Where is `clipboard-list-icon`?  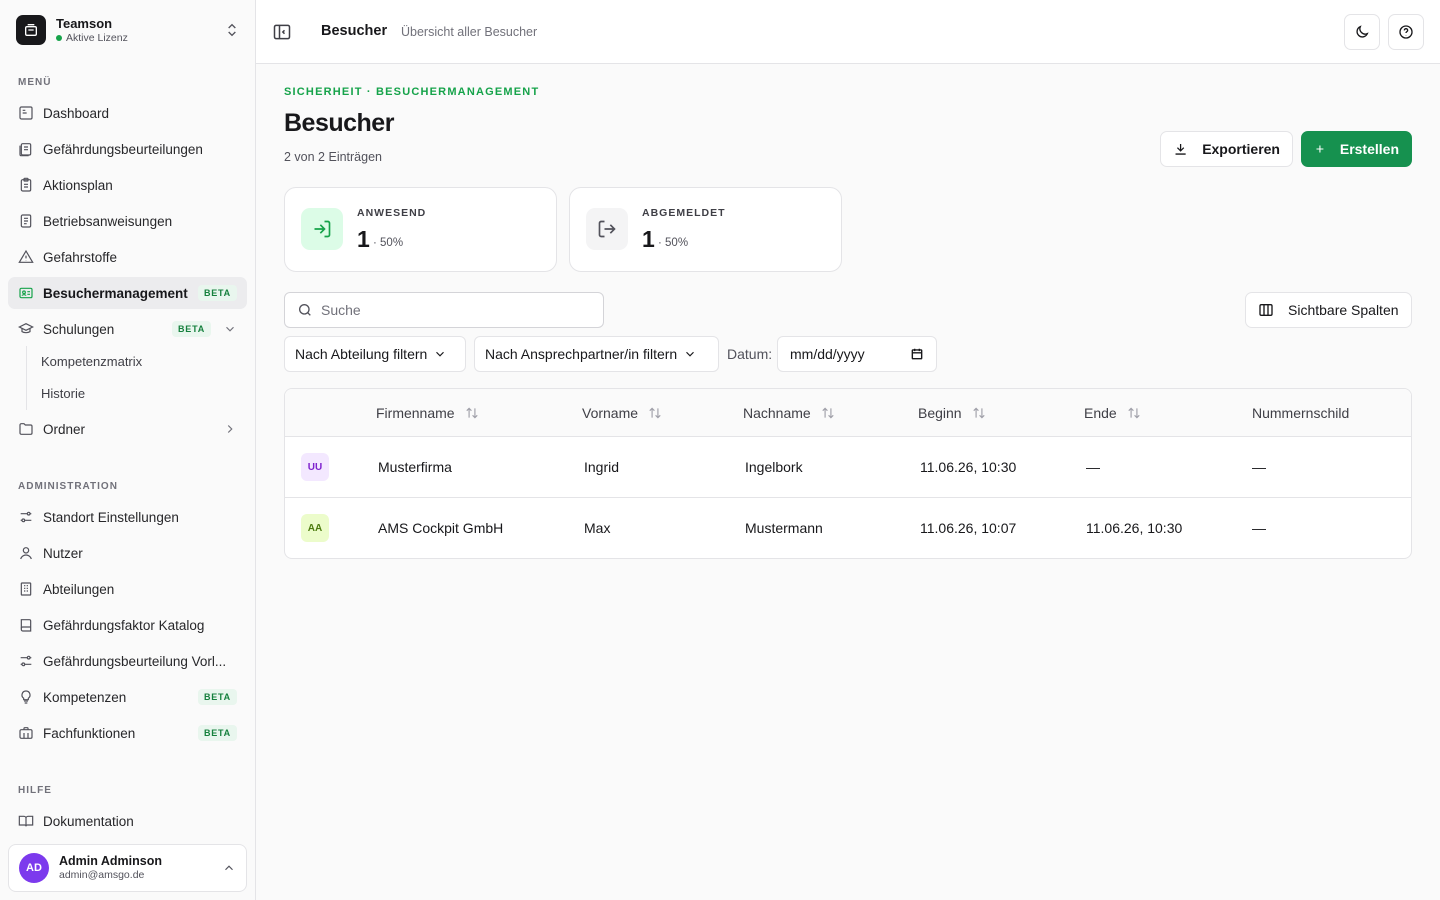
clipboard-list-icon is located at coordinates (25, 150).